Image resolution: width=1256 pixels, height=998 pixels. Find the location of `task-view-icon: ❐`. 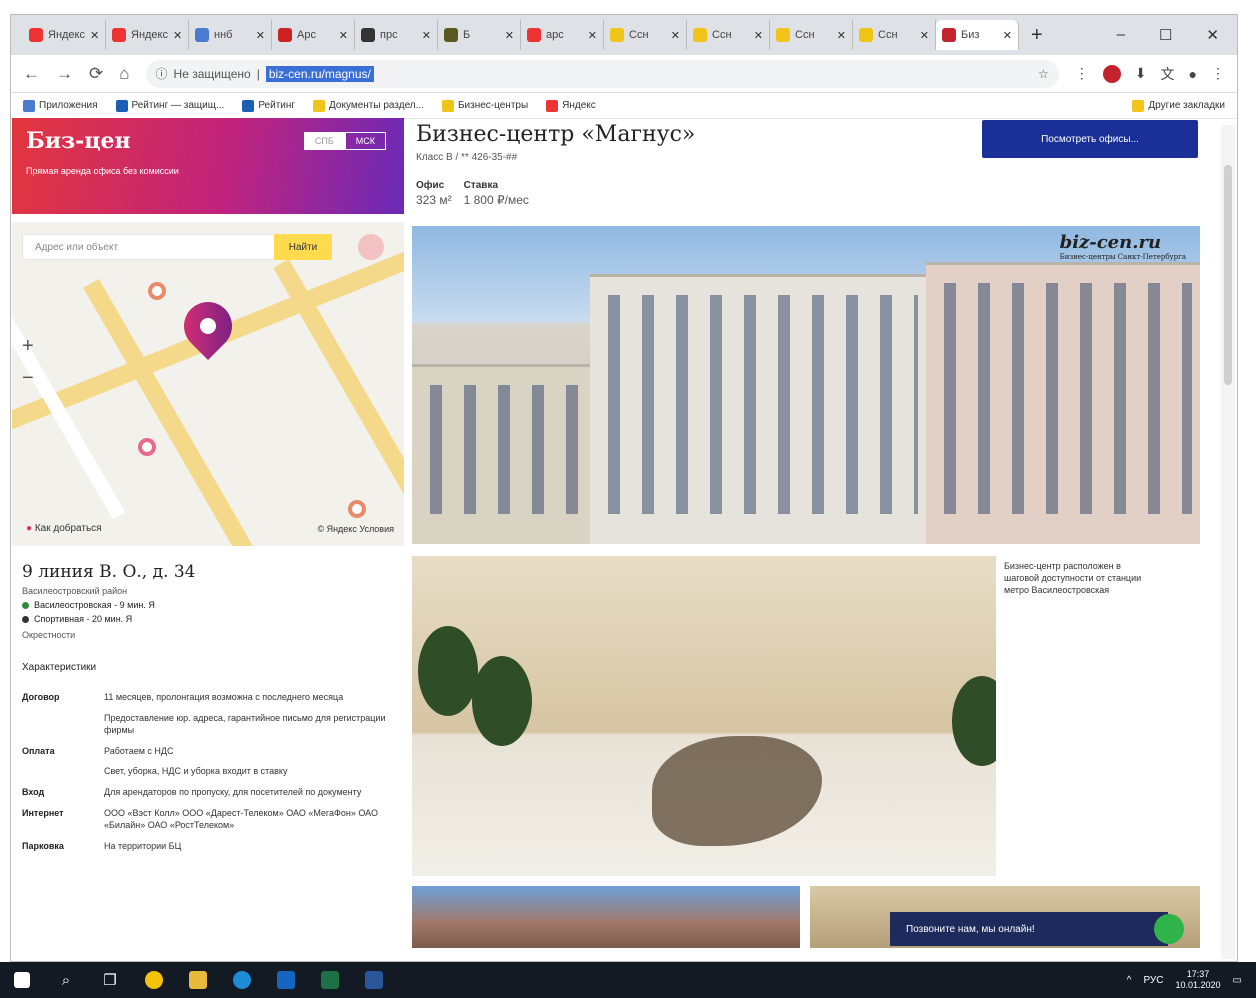

task-view-icon: ❐ is located at coordinates (110, 980).